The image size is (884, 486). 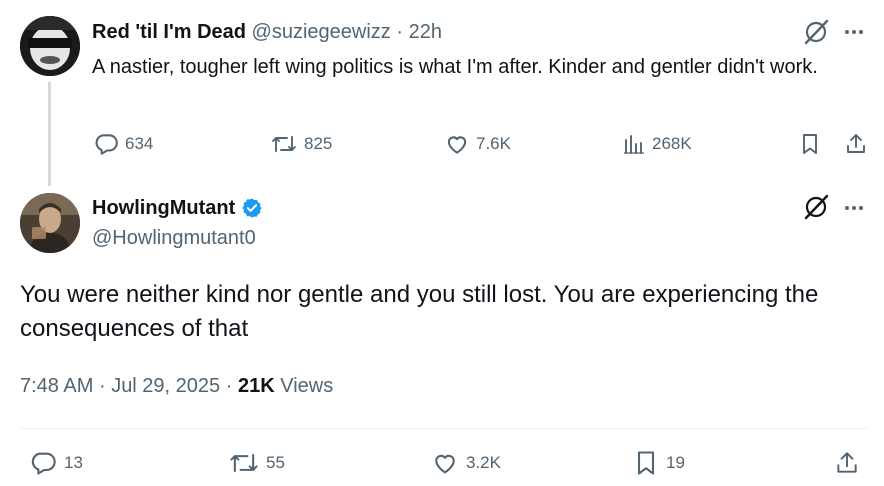 I want to click on parent-display-name: Red 'til I'm Dead, so click(x=169, y=32).